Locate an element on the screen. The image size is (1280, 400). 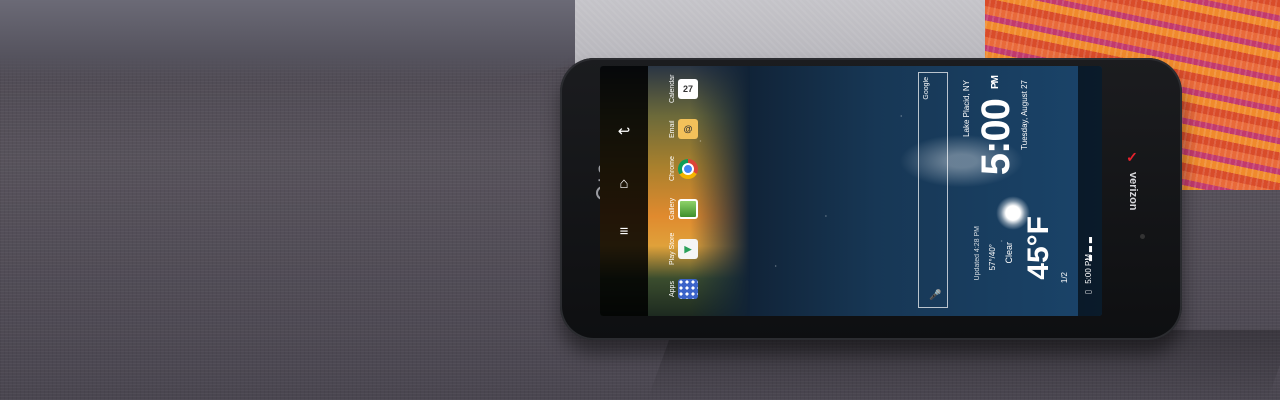
front-camera is located at coordinates (1142, 236).